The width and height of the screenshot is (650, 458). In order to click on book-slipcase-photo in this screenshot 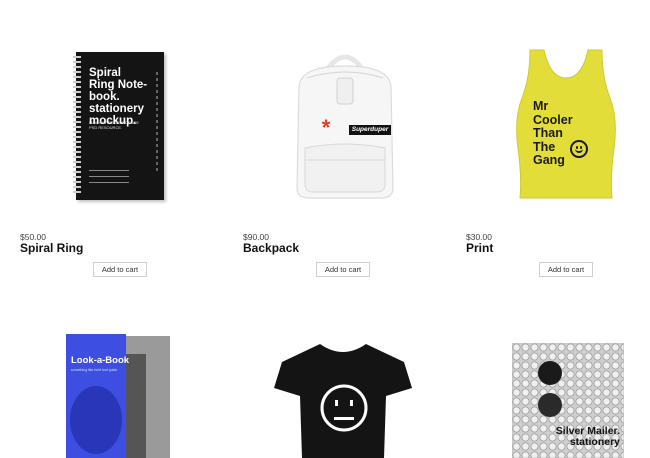, I will do `click(136, 406)`.